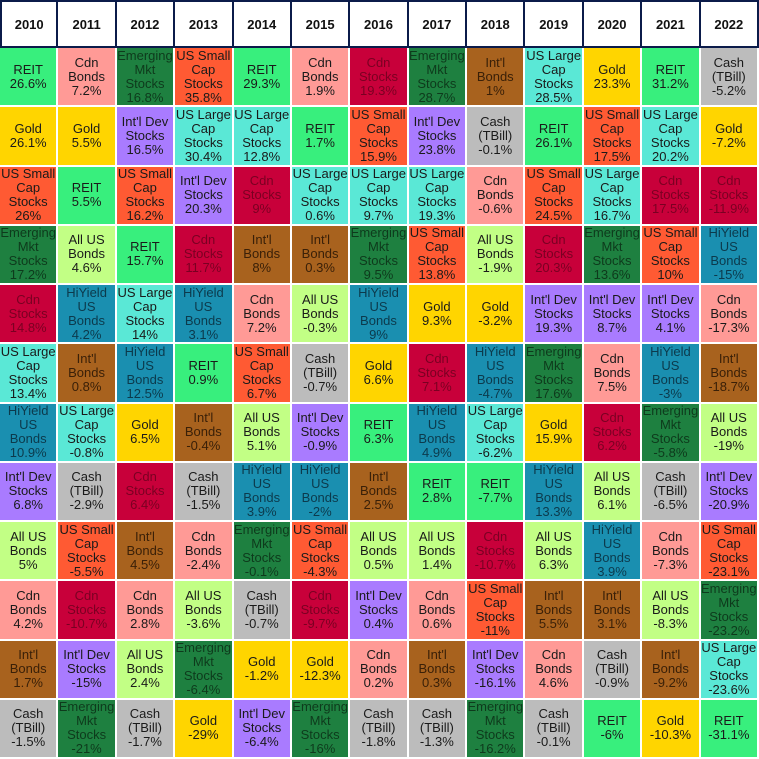 The image size is (759, 759). Describe the element at coordinates (554, 729) in the screenshot. I see `return-cell: Cash (TBill) -0.1%` at that location.